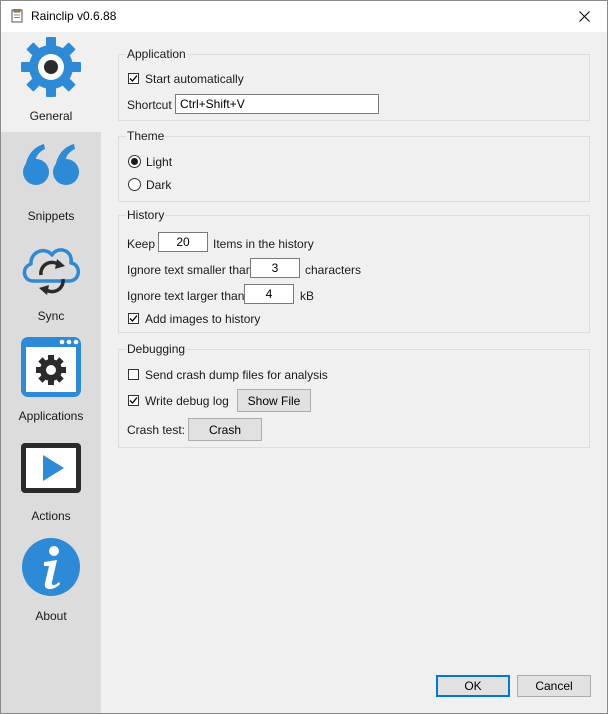 The image size is (608, 714). What do you see at coordinates (146, 215) in the screenshot?
I see `group-title: History` at bounding box center [146, 215].